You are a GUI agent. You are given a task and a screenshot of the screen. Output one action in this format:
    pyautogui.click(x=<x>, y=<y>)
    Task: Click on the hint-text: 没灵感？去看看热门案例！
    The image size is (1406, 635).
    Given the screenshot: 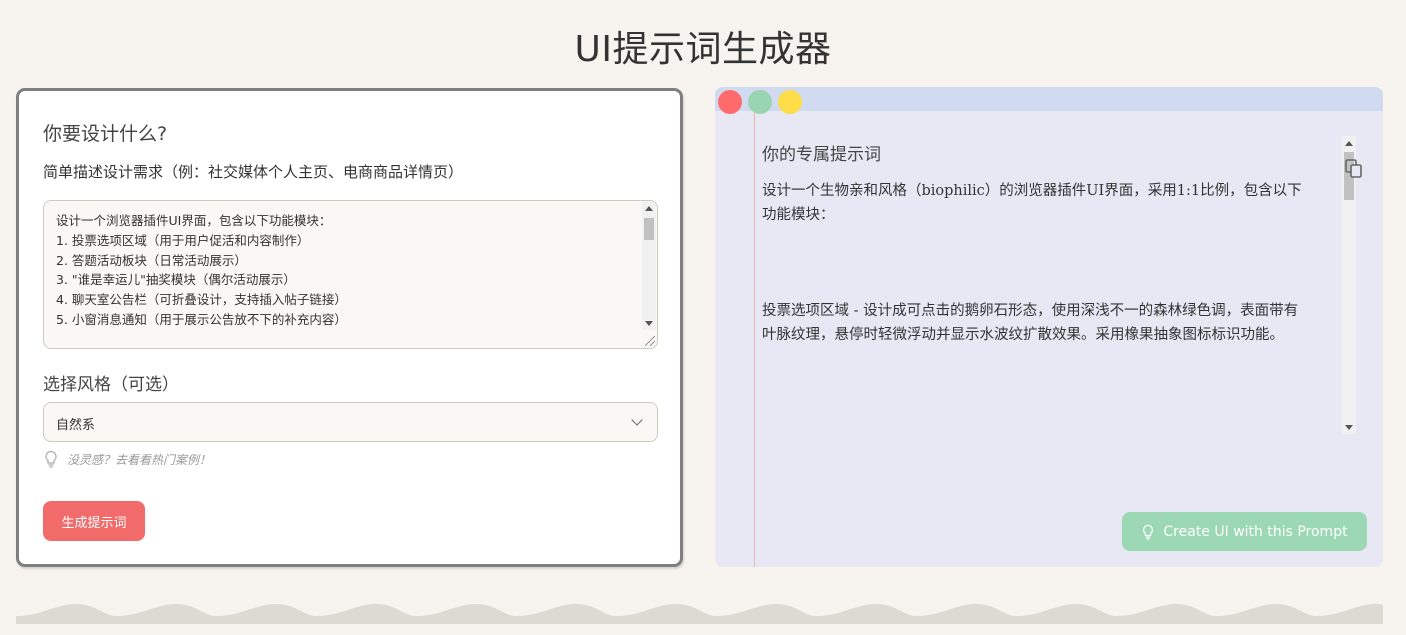 What is the action you would take?
    pyautogui.click(x=139, y=459)
    